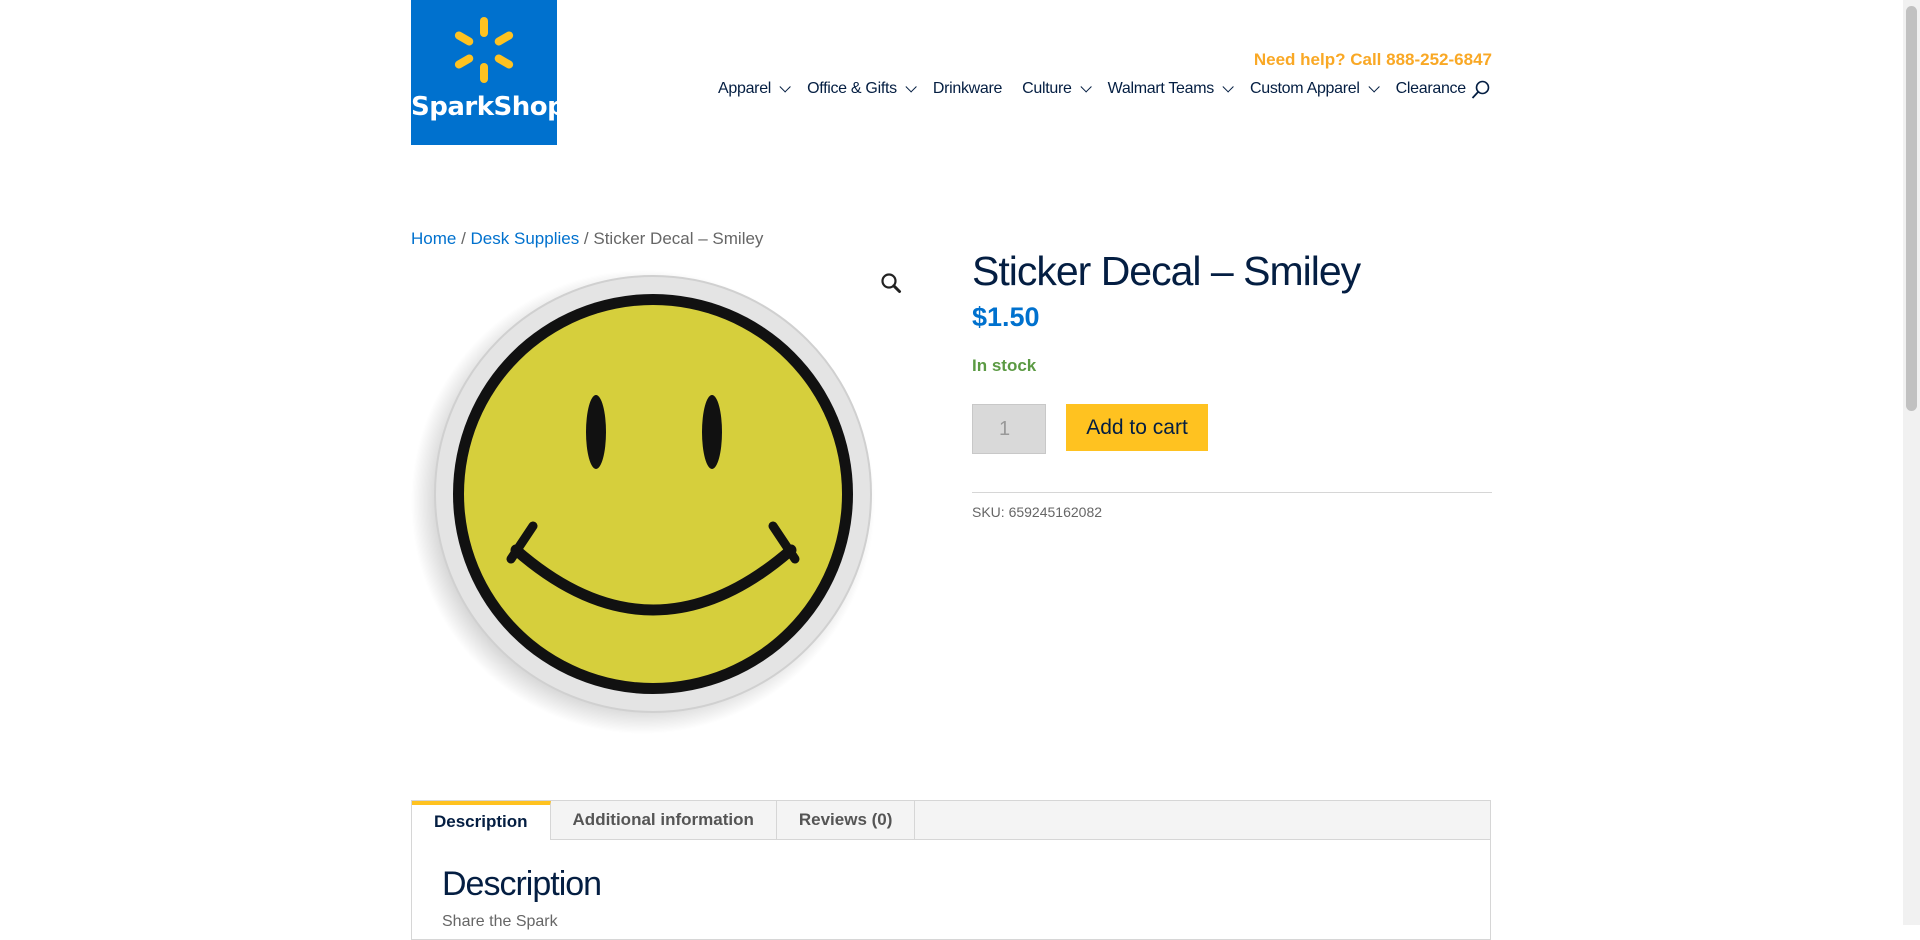  What do you see at coordinates (852, 88) in the screenshot?
I see `nav-label: Office & Gifts` at bounding box center [852, 88].